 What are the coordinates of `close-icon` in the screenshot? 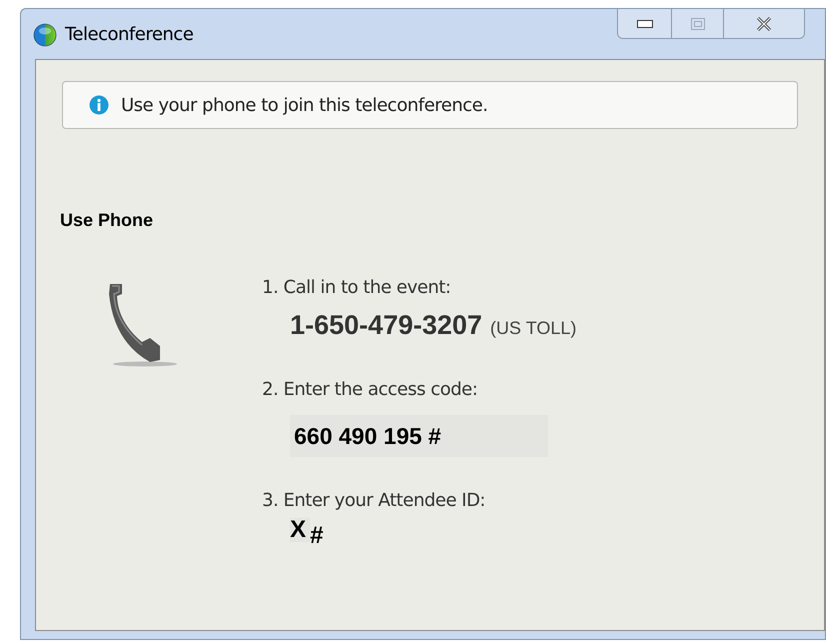 It's located at (764, 23).